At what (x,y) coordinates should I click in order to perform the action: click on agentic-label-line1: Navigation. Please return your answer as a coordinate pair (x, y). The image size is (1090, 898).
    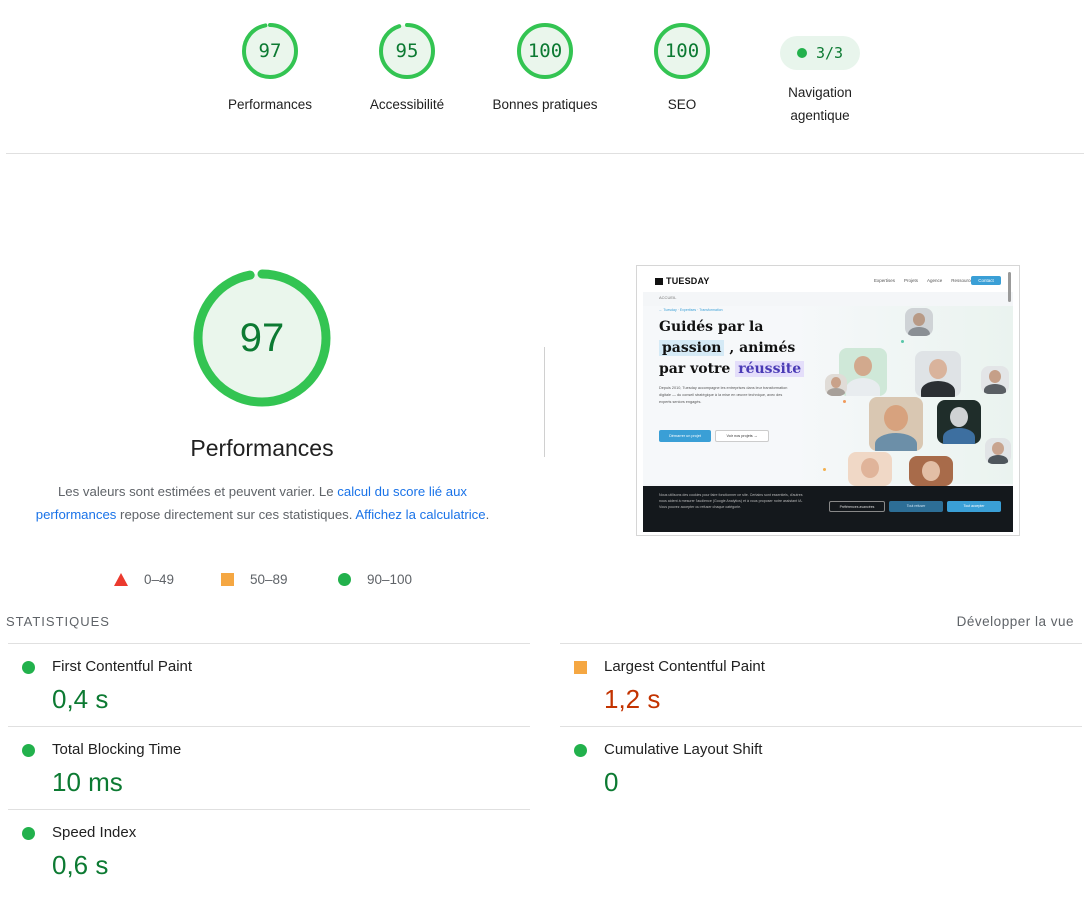
    Looking at the image, I should click on (820, 92).